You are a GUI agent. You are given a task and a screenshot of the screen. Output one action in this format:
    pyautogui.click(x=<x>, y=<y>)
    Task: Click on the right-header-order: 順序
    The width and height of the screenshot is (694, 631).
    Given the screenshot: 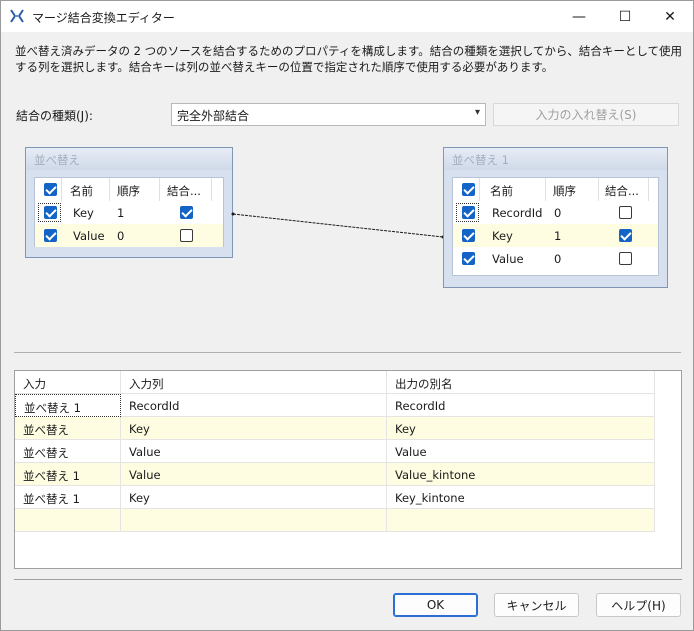 What is the action you would take?
    pyautogui.click(x=564, y=191)
    